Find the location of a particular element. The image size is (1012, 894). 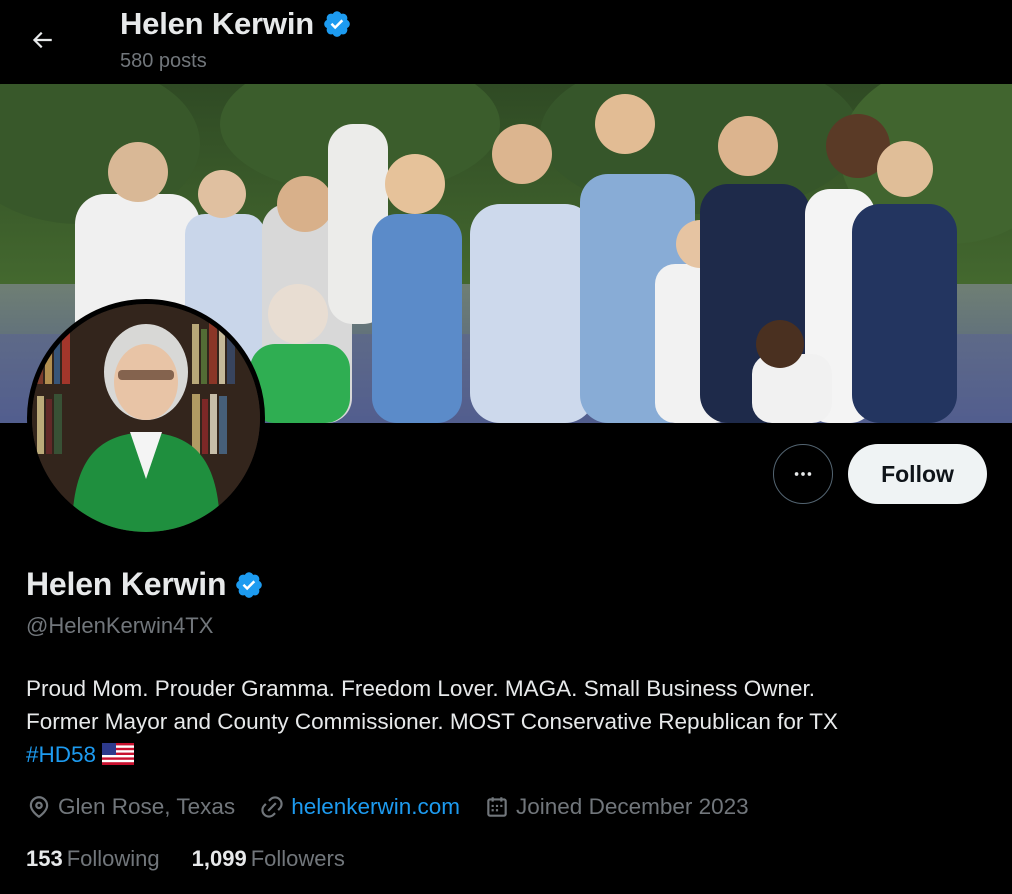

bio-line-3: #HD58 is located at coordinates (506, 754).